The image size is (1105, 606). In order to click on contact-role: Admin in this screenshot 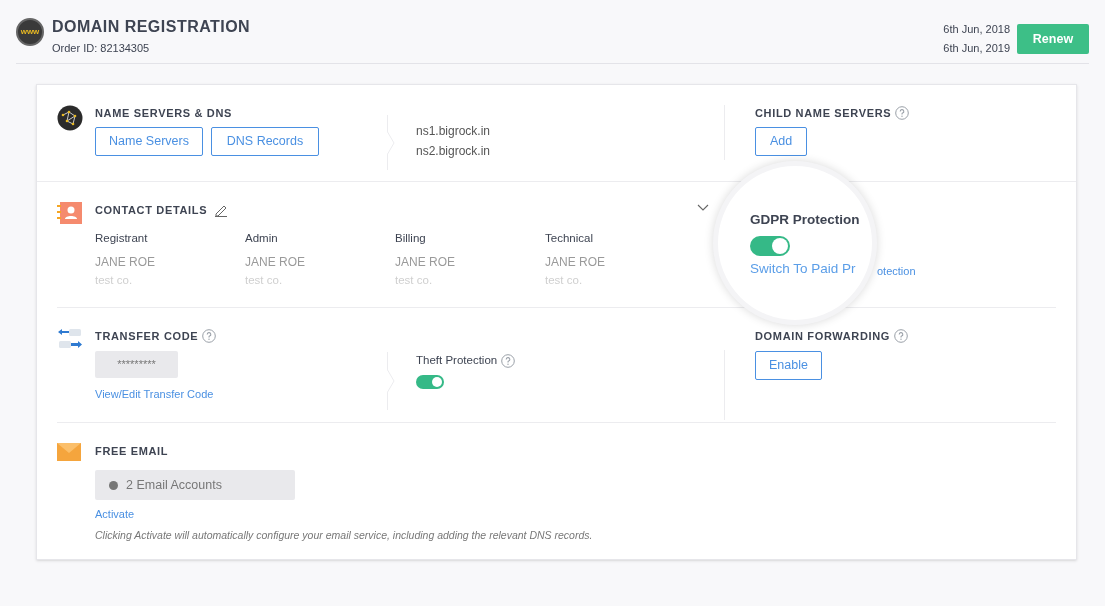, I will do `click(262, 238)`.